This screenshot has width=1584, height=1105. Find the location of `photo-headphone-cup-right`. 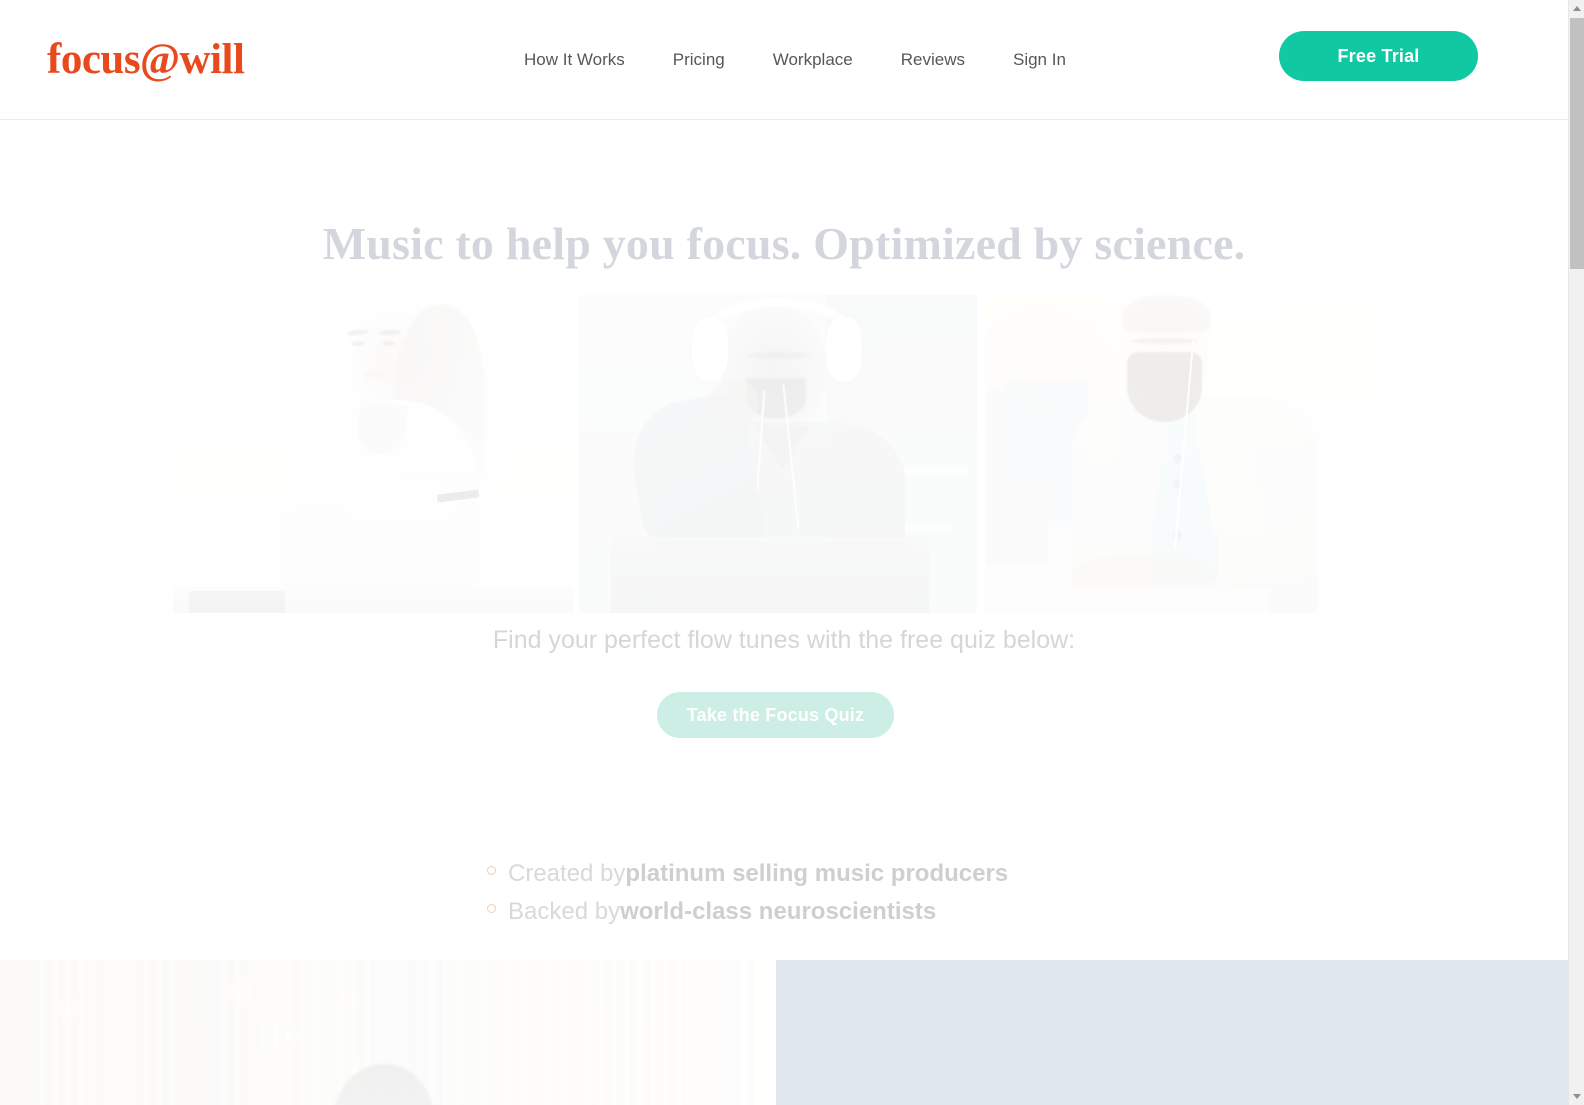

photo-headphone-cup-right is located at coordinates (843, 349).